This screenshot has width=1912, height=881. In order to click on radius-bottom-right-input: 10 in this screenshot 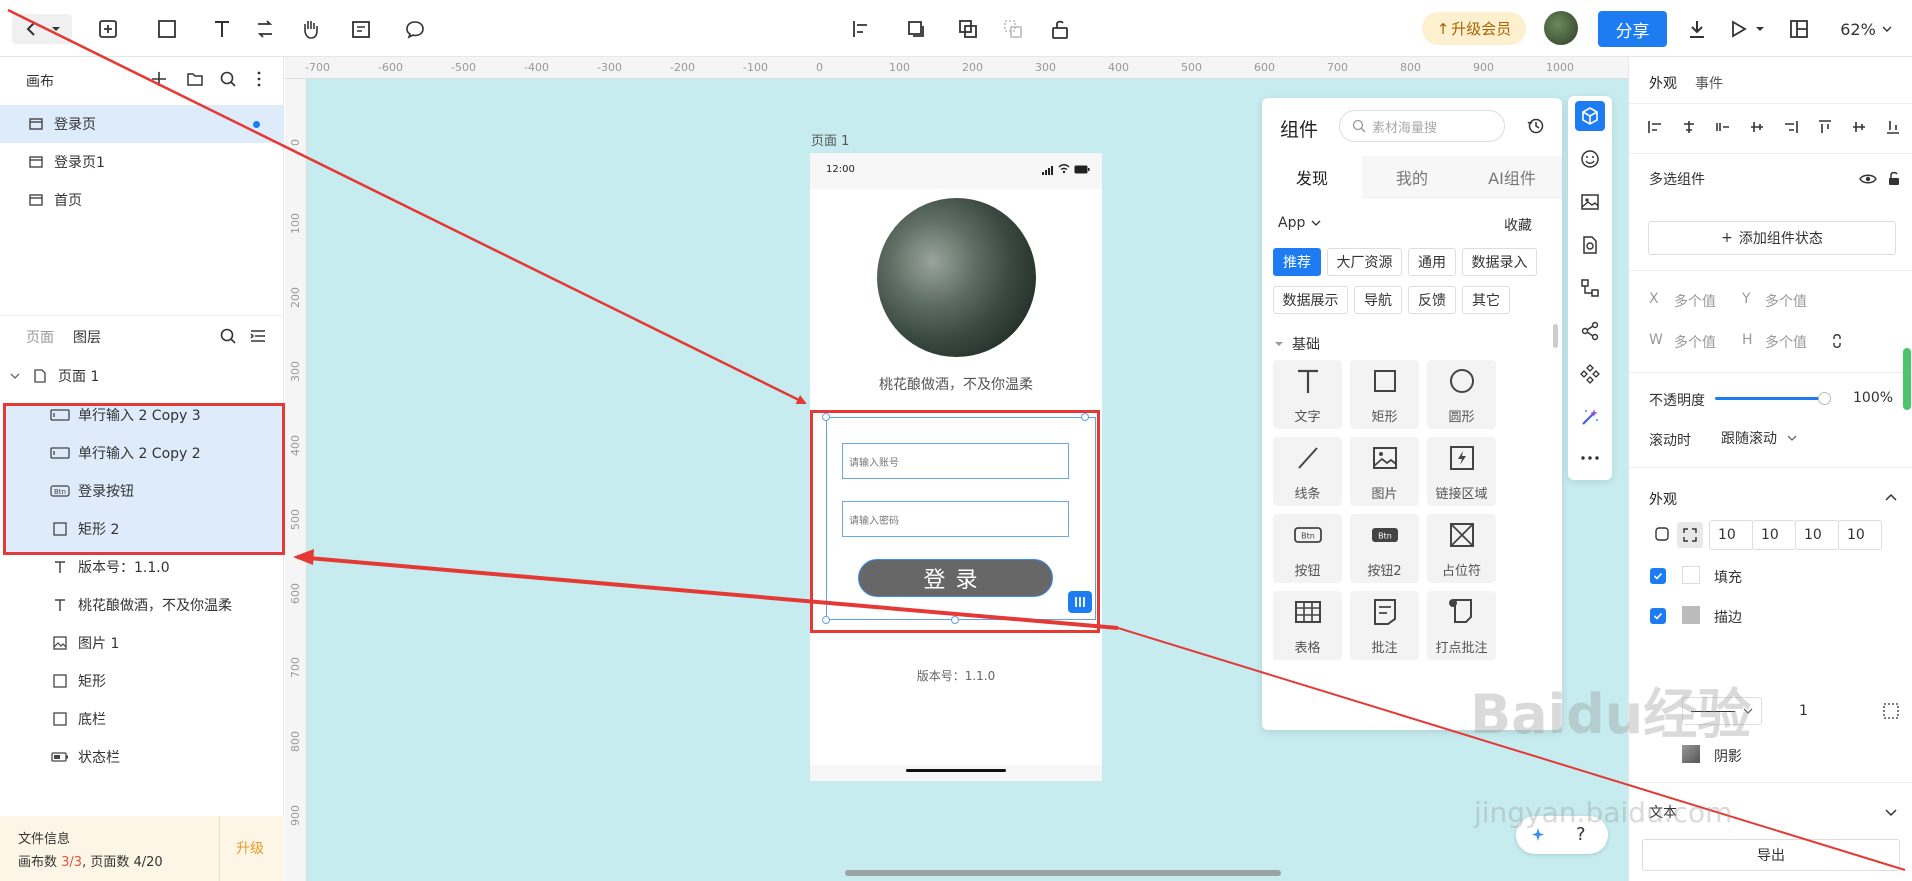, I will do `click(1817, 535)`.